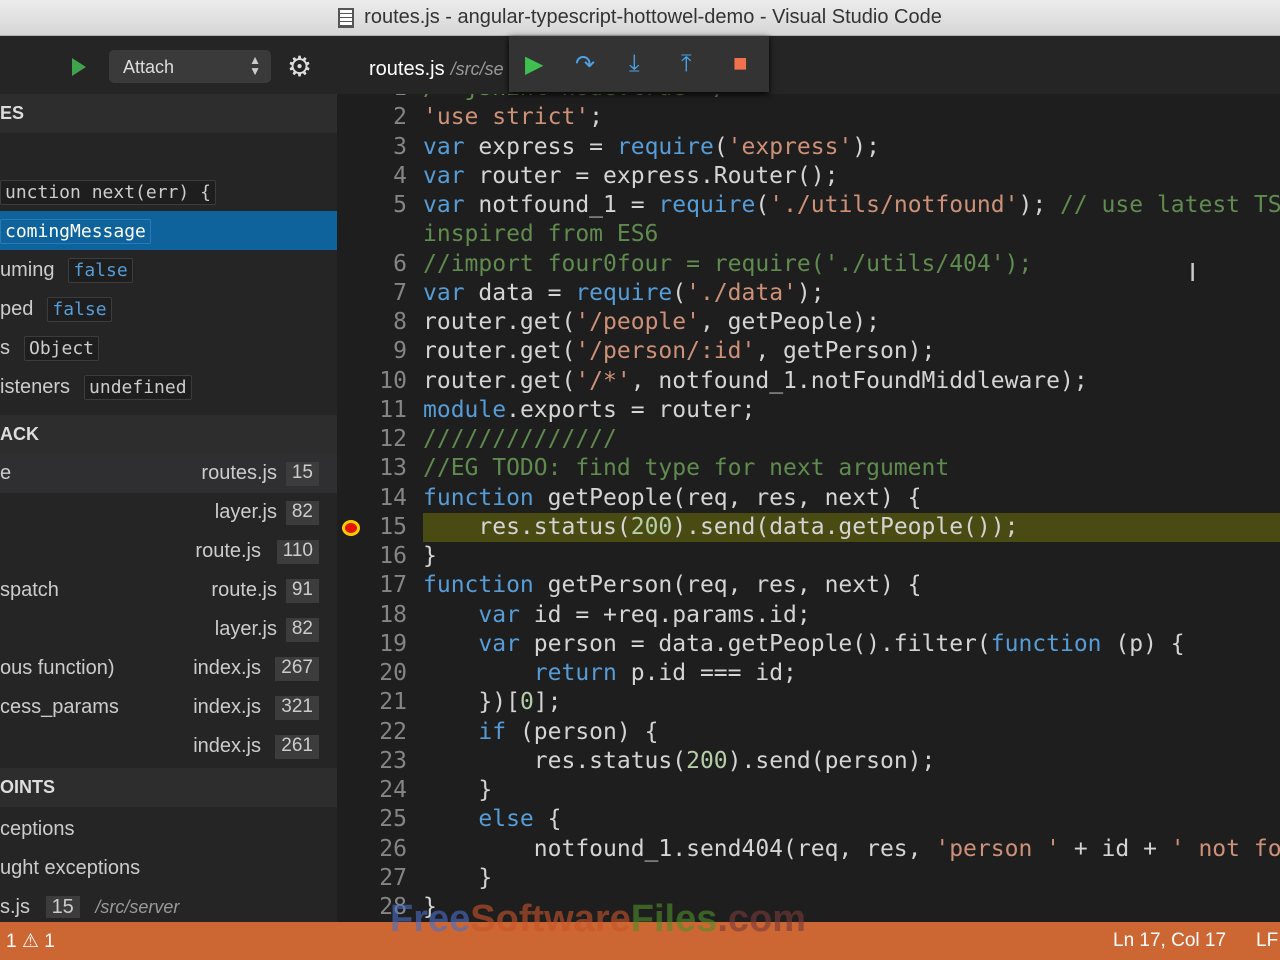 The image size is (1280, 960). Describe the element at coordinates (436, 69) in the screenshot. I see `tab-routes-js: routes.js/src/se` at that location.